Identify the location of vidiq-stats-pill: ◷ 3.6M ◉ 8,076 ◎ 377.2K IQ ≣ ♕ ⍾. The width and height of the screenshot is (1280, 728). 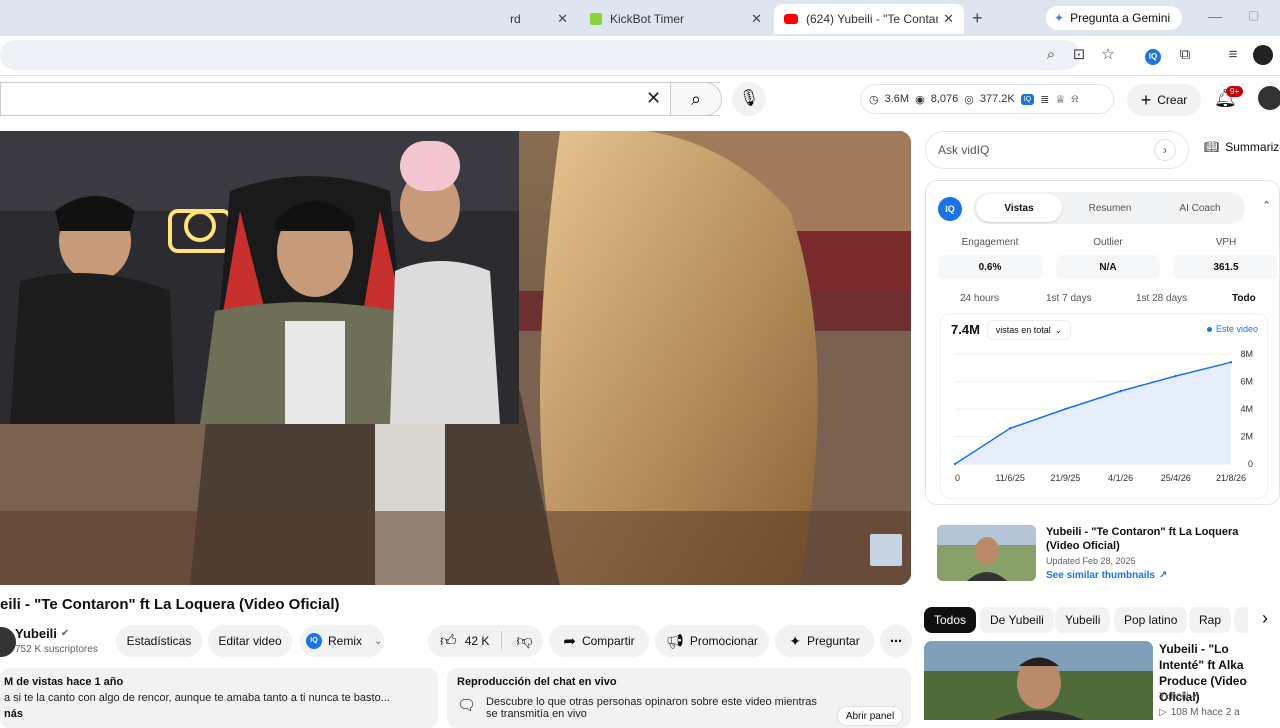
(987, 99).